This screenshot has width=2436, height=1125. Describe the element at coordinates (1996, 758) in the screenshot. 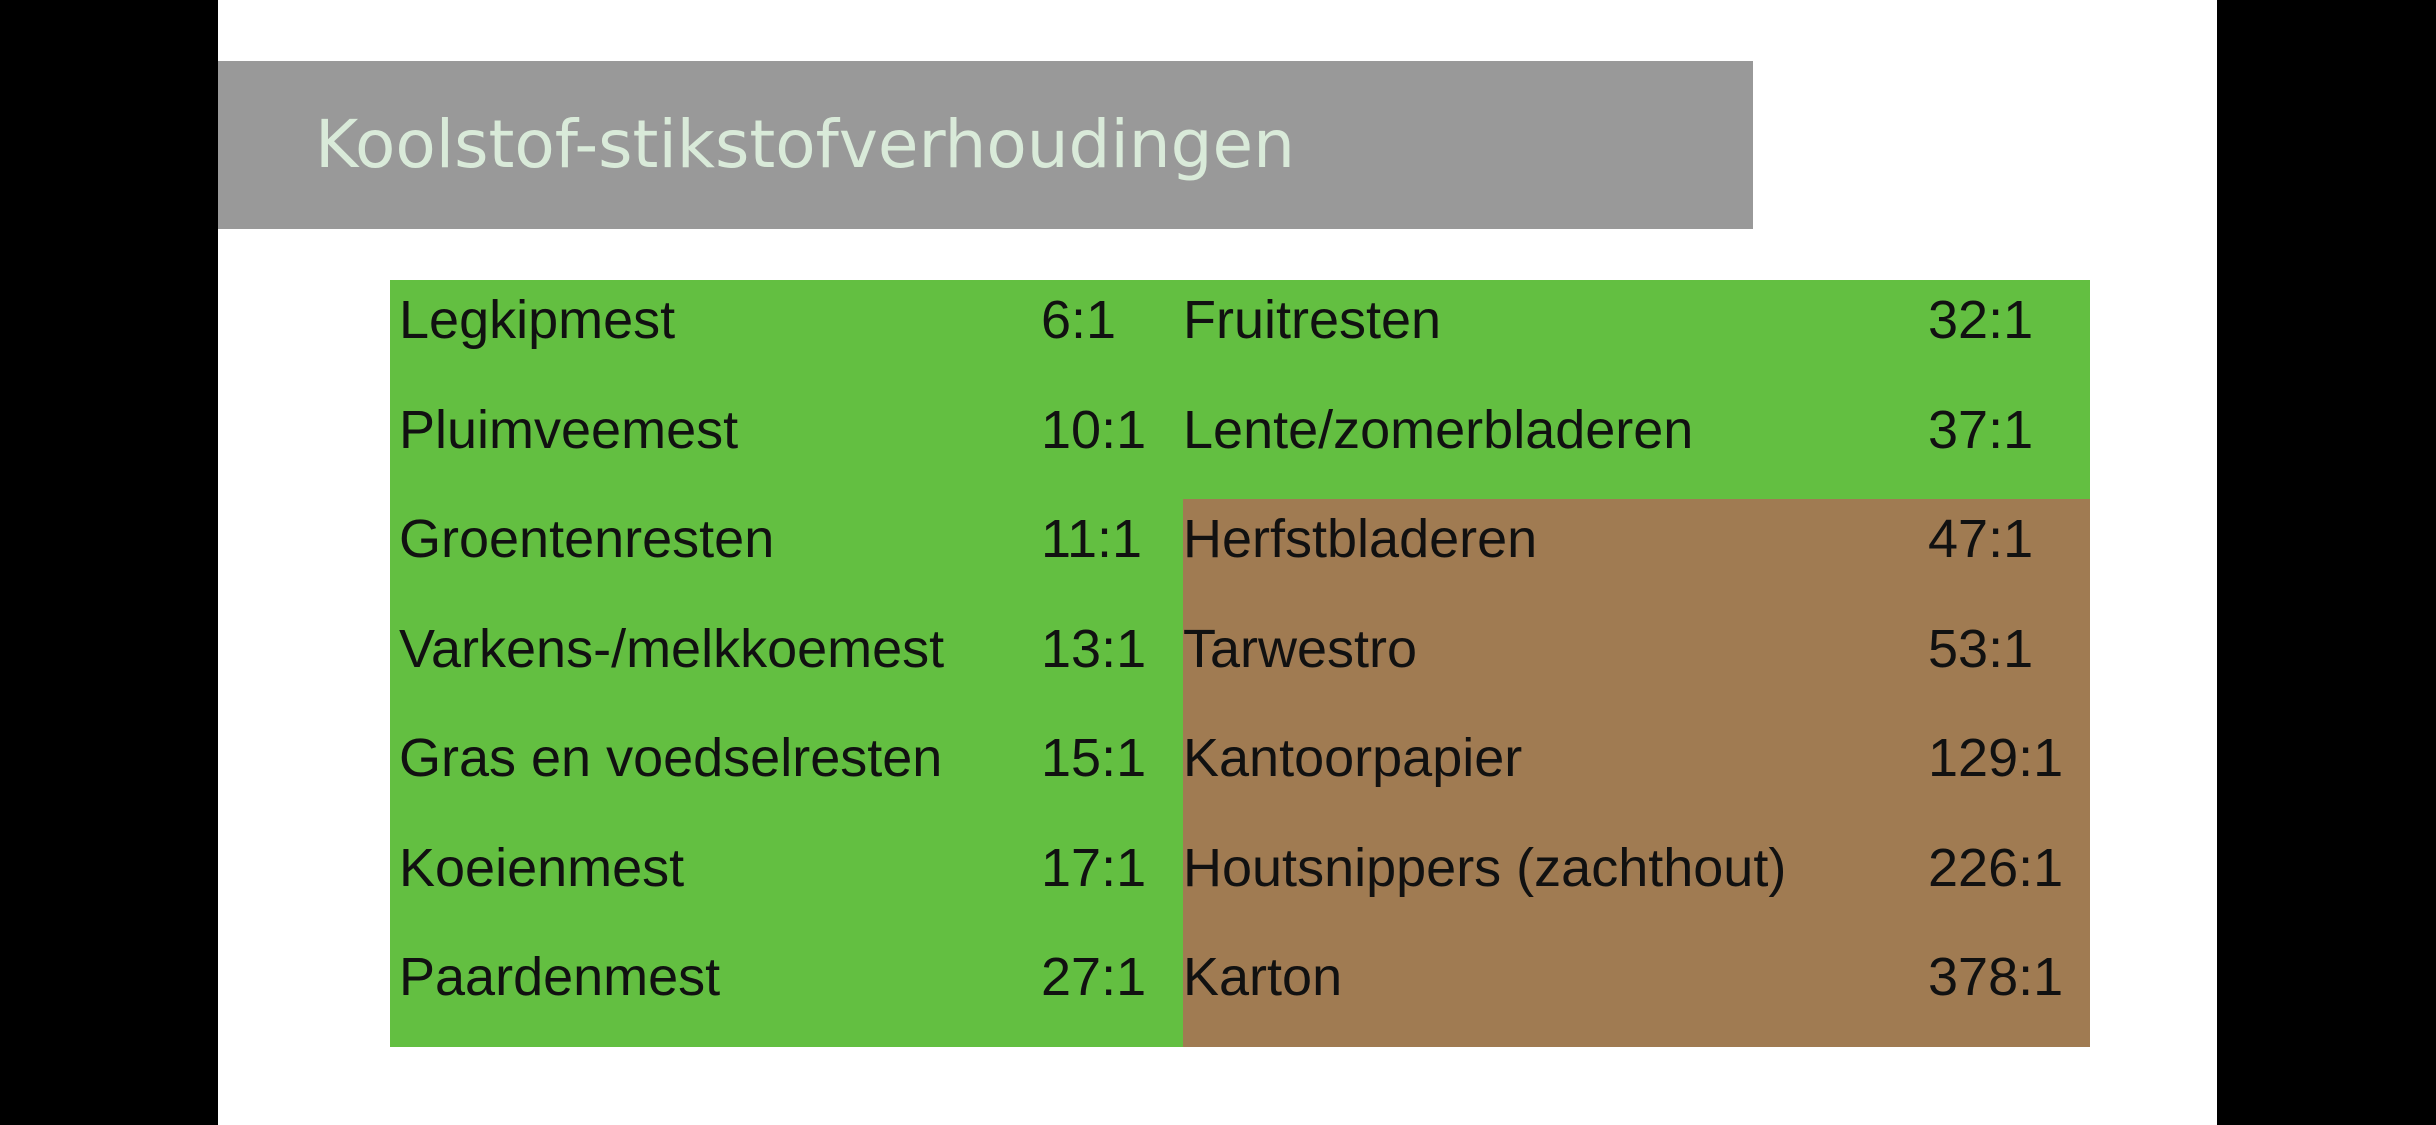

I see `cn-ratio: 129:1` at that location.